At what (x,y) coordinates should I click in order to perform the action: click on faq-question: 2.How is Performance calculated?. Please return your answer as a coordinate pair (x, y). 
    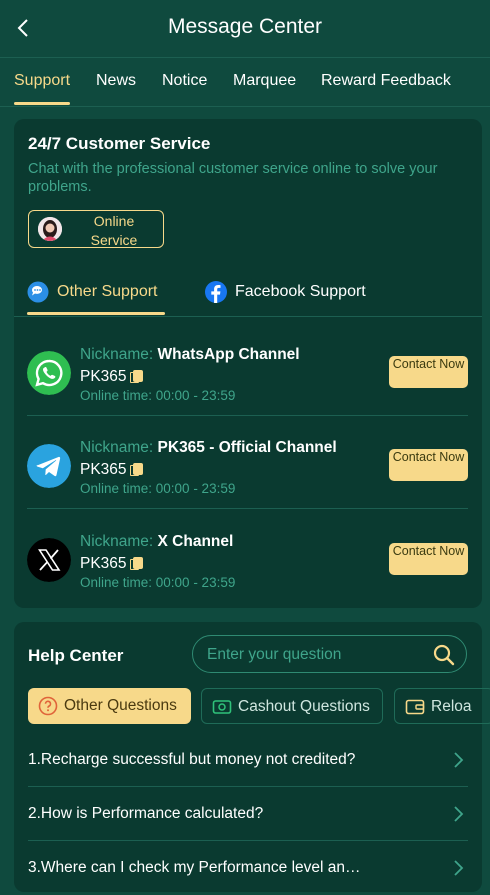
    Looking at the image, I should click on (146, 813).